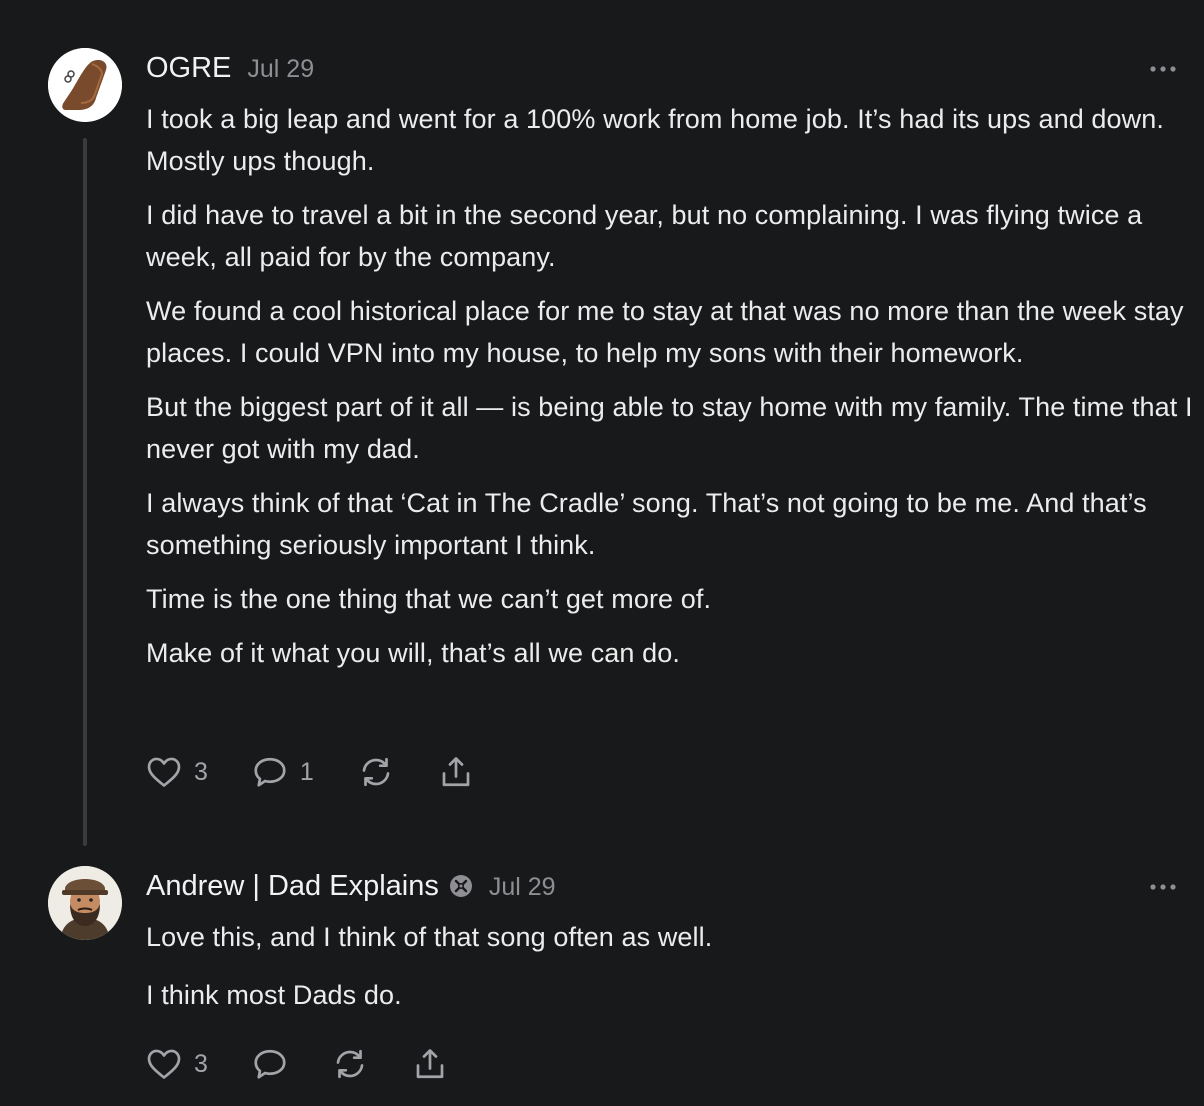  Describe the element at coordinates (306, 771) in the screenshot. I see `reply-count: 1` at that location.